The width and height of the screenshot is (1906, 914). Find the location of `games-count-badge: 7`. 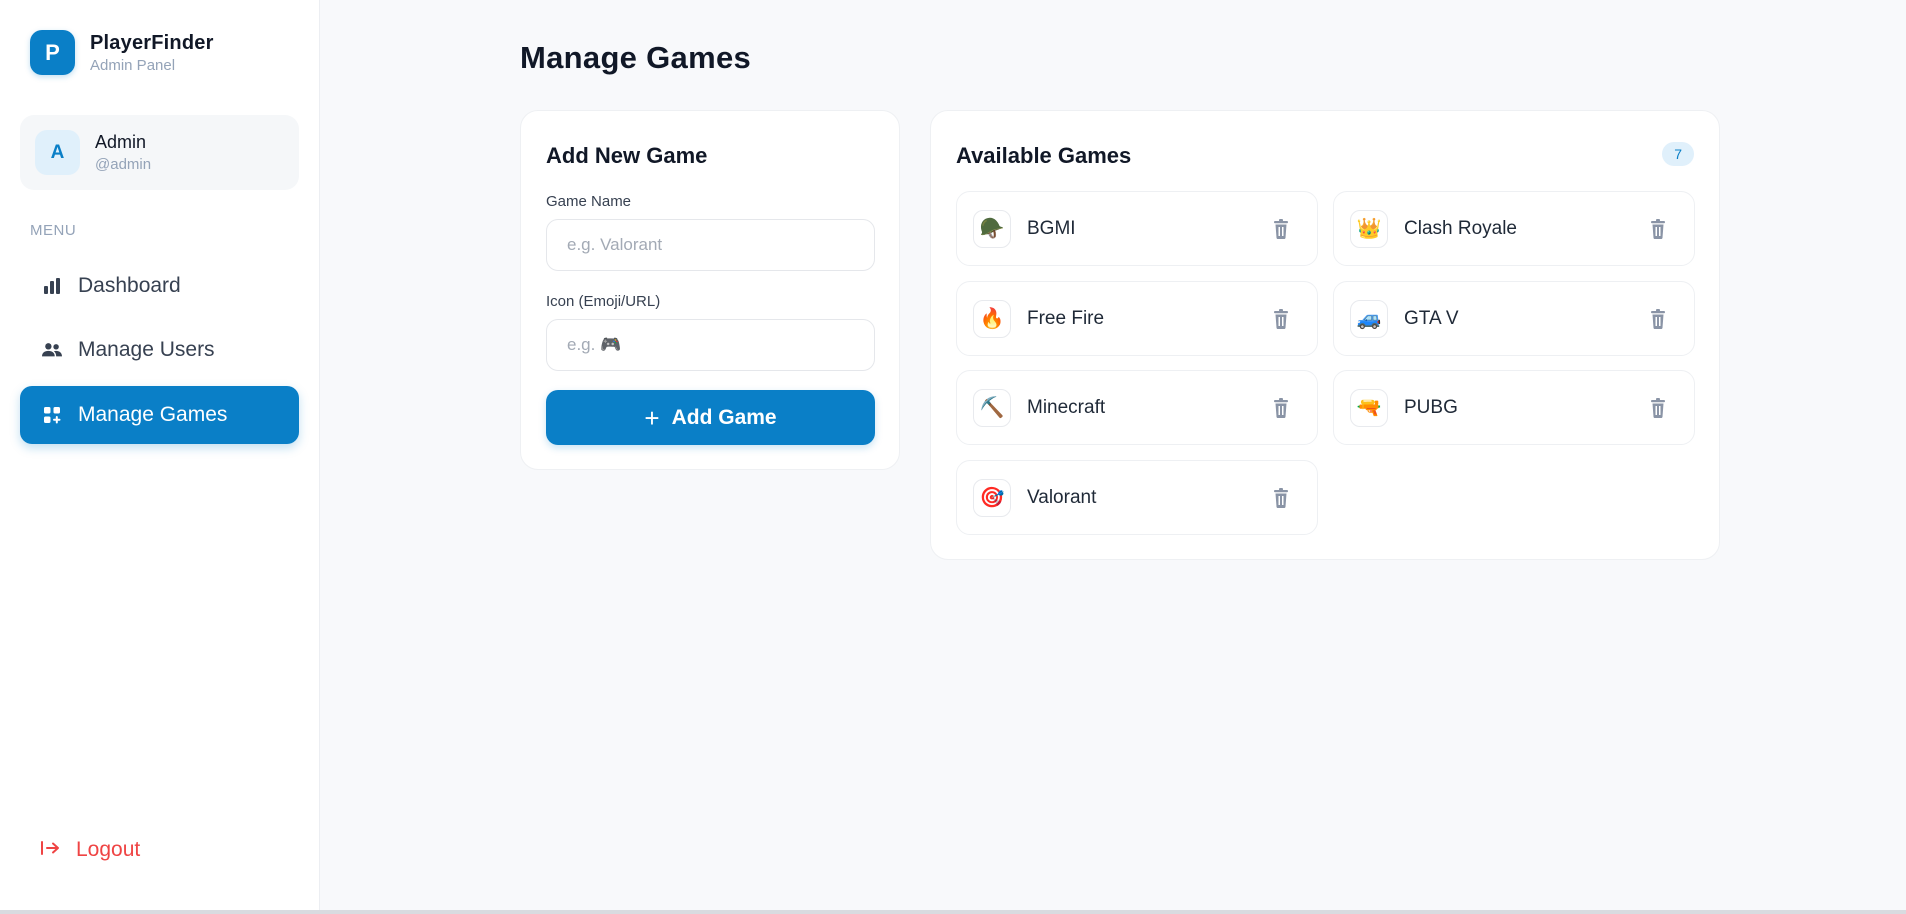

games-count-badge: 7 is located at coordinates (1678, 154).